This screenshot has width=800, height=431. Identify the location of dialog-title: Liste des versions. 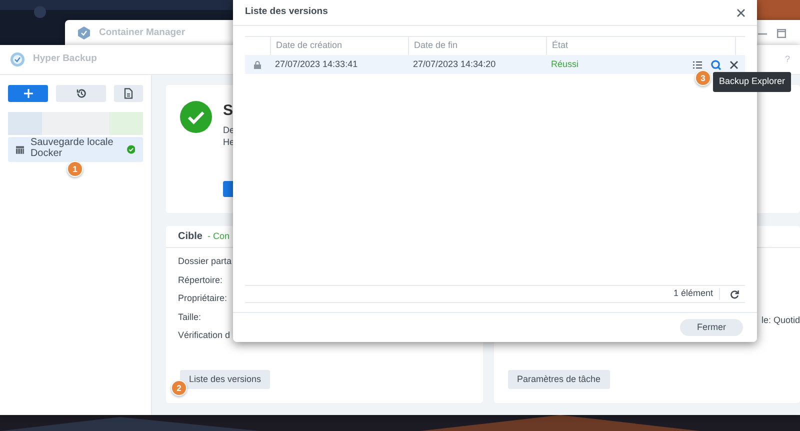
(286, 12).